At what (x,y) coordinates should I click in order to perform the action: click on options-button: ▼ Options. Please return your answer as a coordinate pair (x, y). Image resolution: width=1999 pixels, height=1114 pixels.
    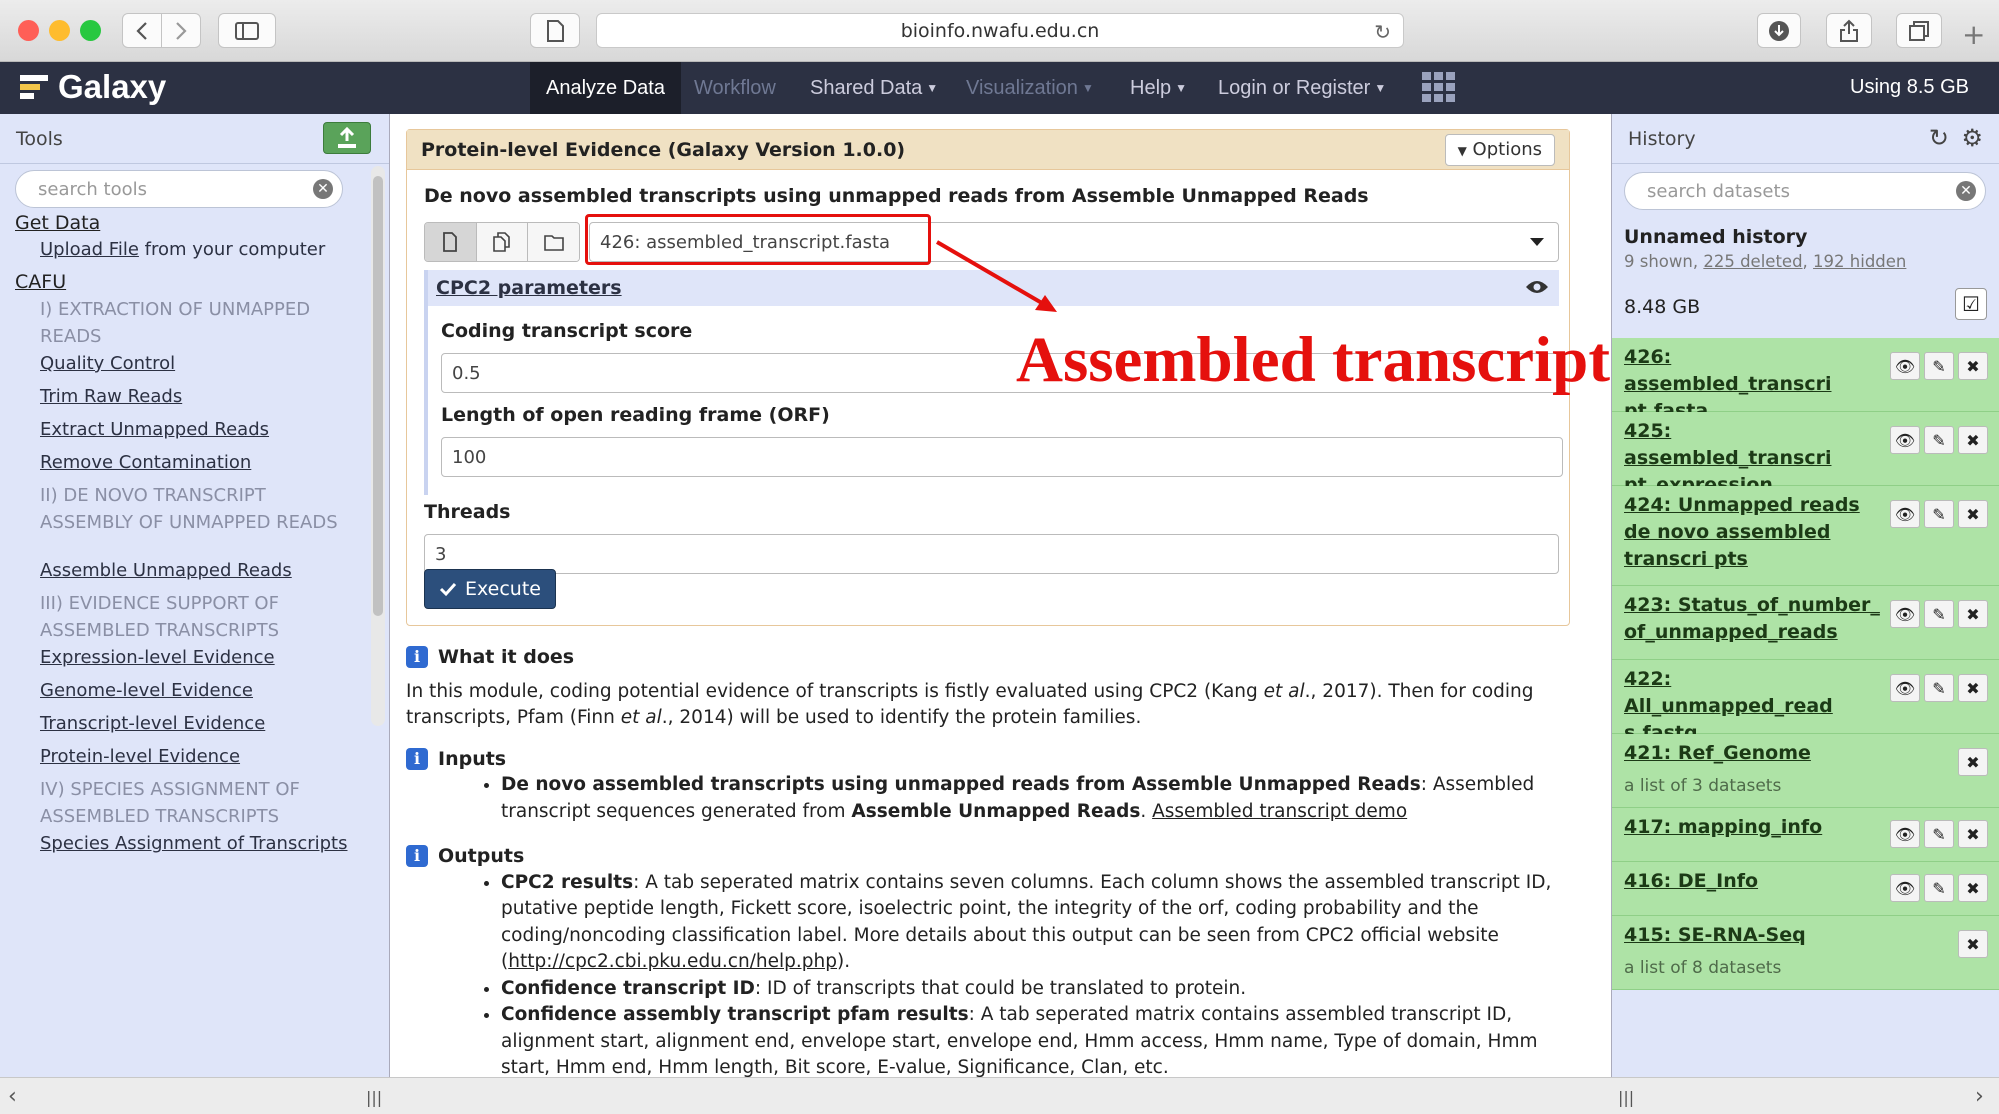
    Looking at the image, I should click on (1499, 150).